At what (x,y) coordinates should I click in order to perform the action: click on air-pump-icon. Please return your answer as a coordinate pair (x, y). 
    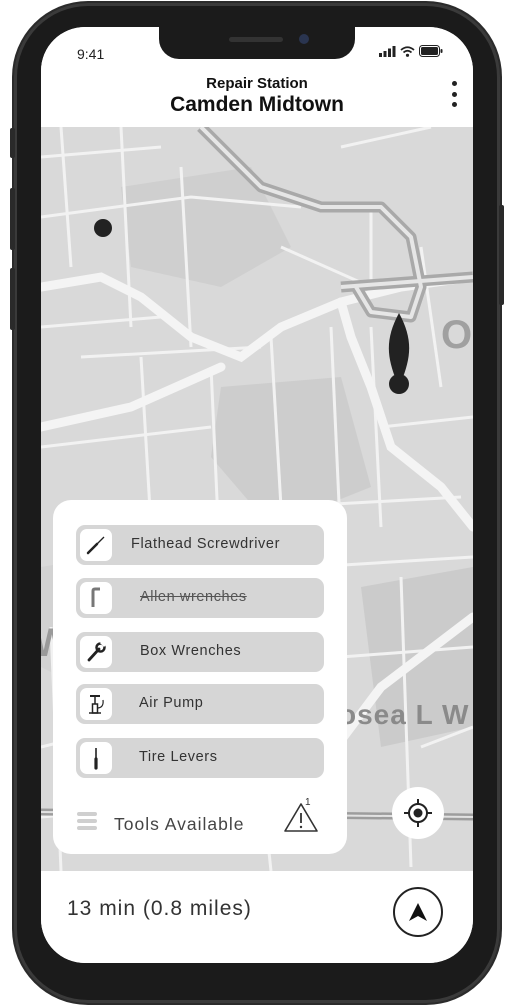
    Looking at the image, I should click on (96, 704).